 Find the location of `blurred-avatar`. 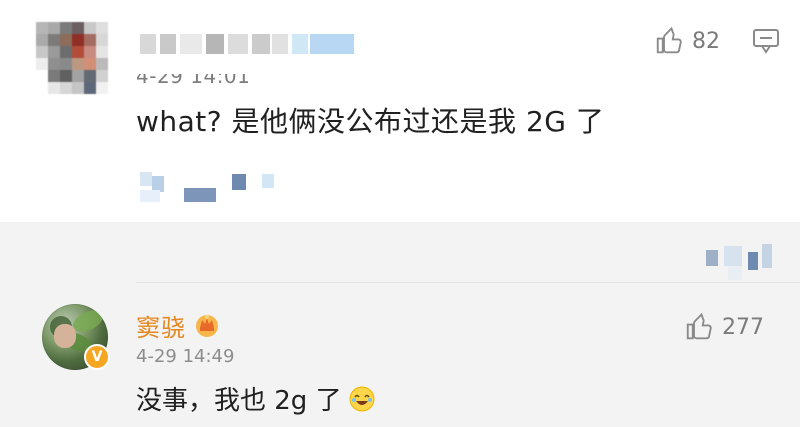

blurred-avatar is located at coordinates (72, 58).